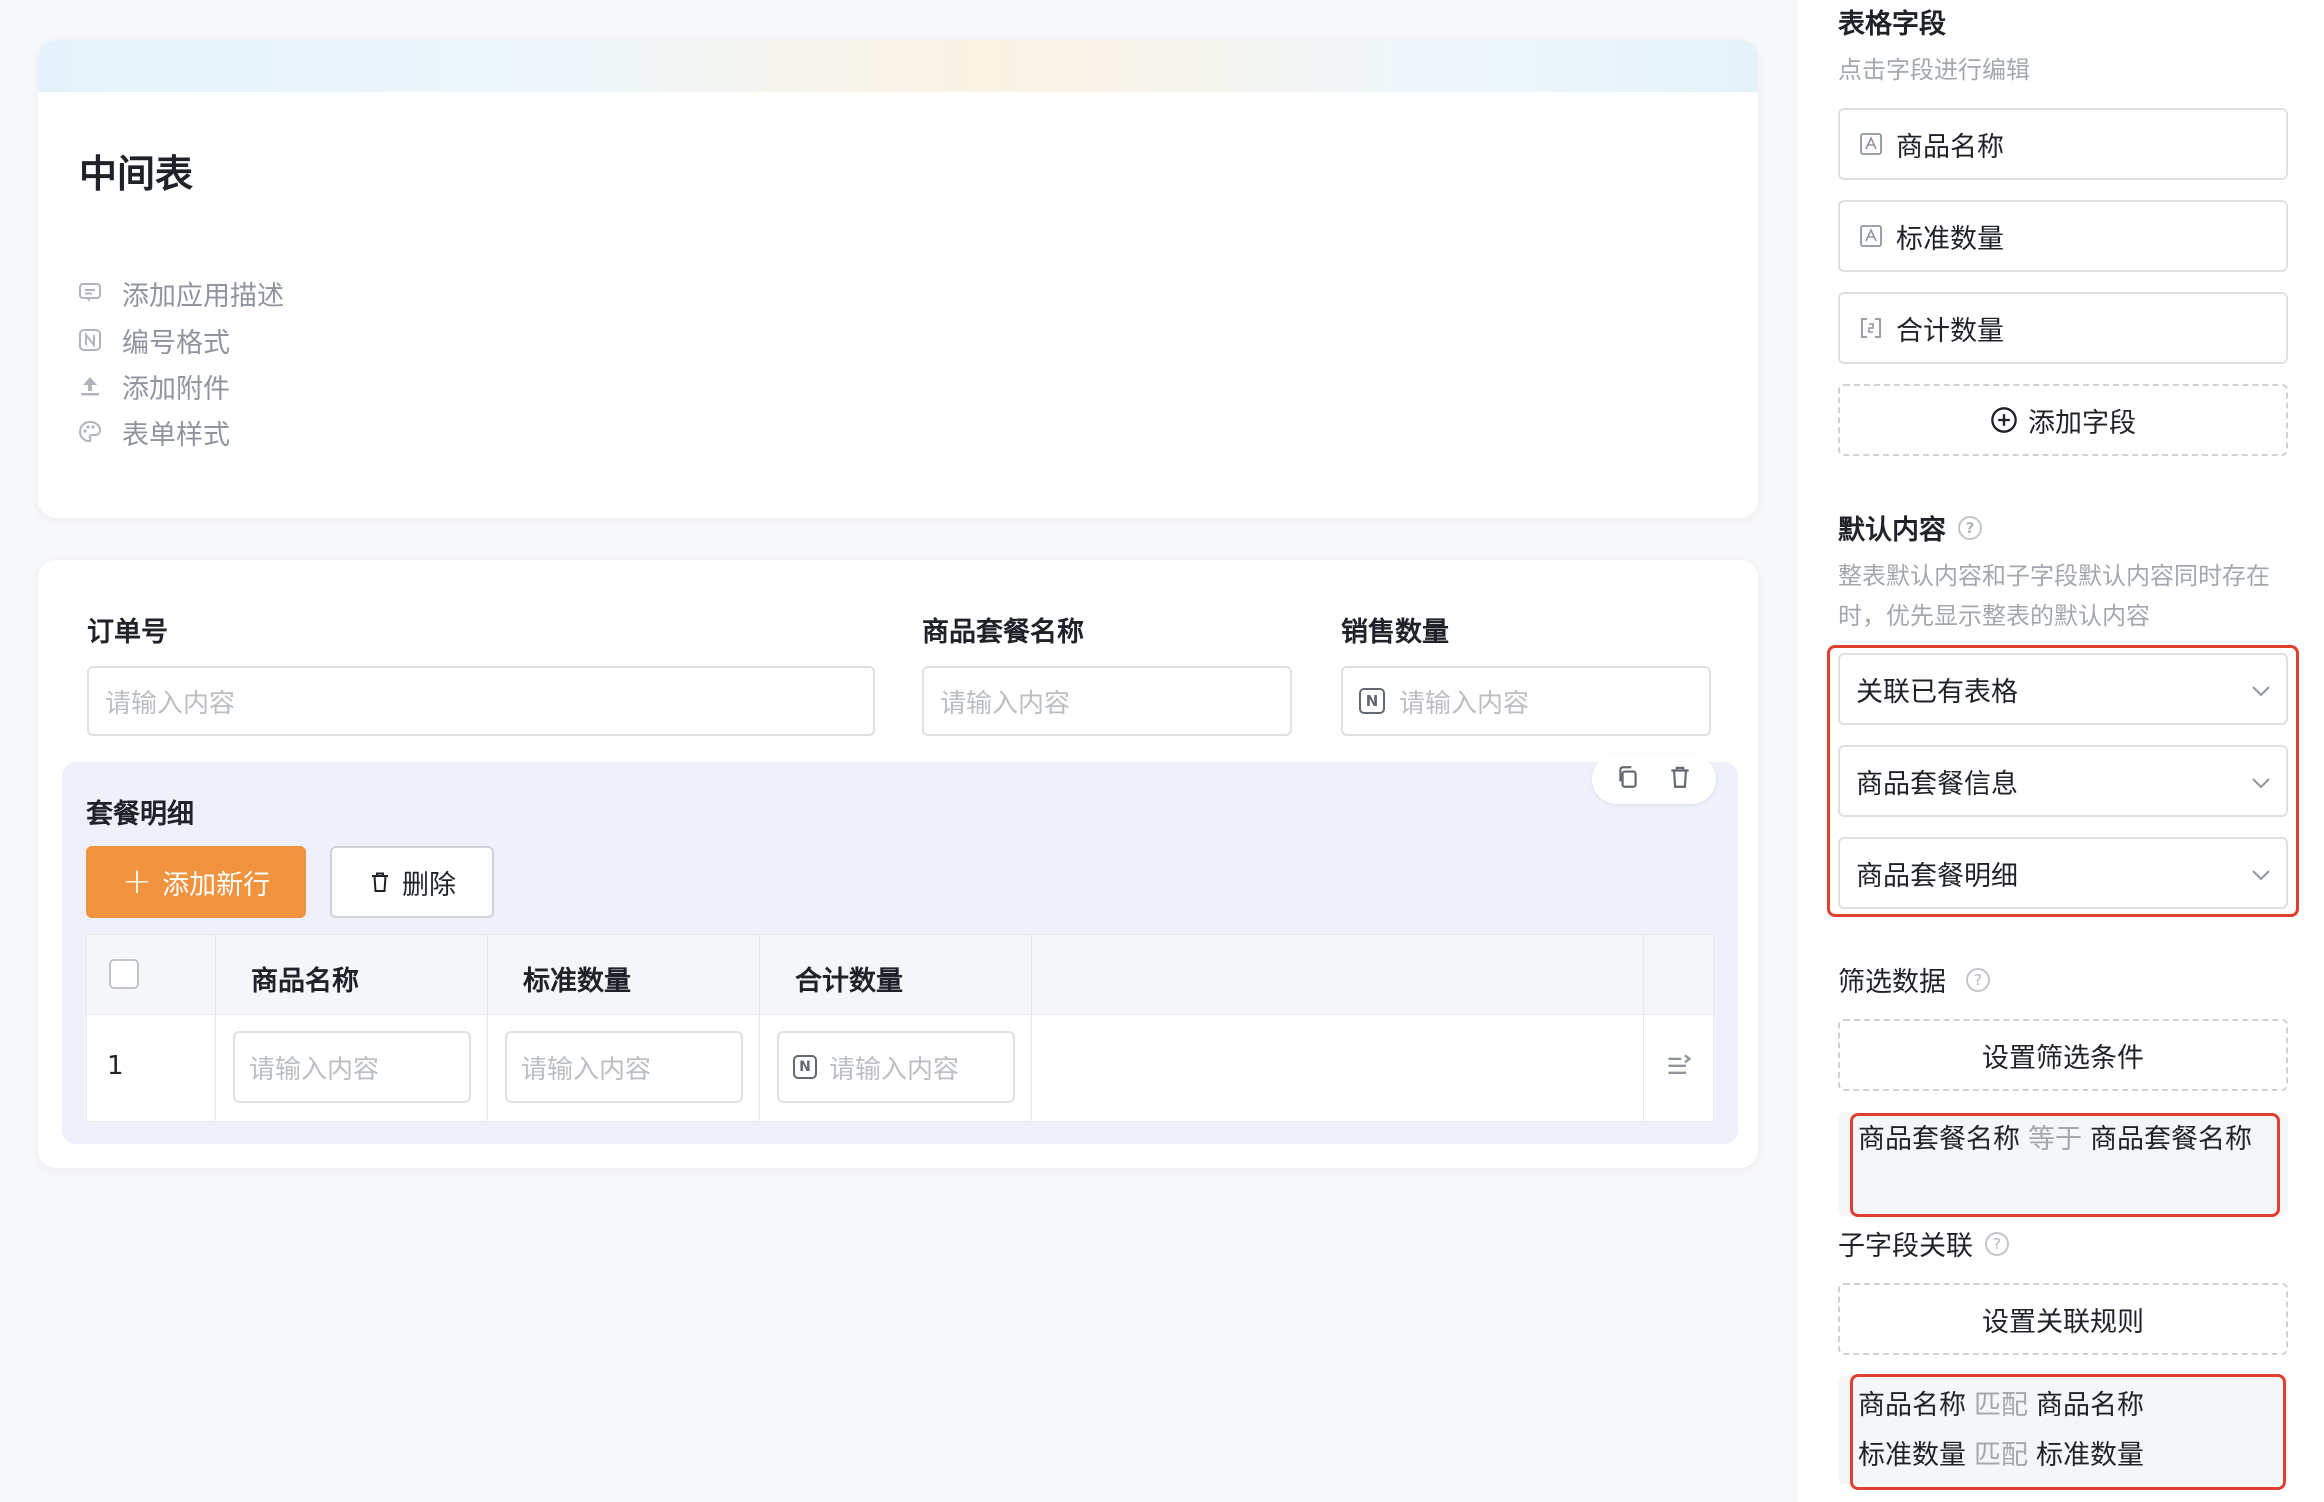 The image size is (2324, 1502). Describe the element at coordinates (136, 170) in the screenshot. I see `form-title: 中间表` at that location.